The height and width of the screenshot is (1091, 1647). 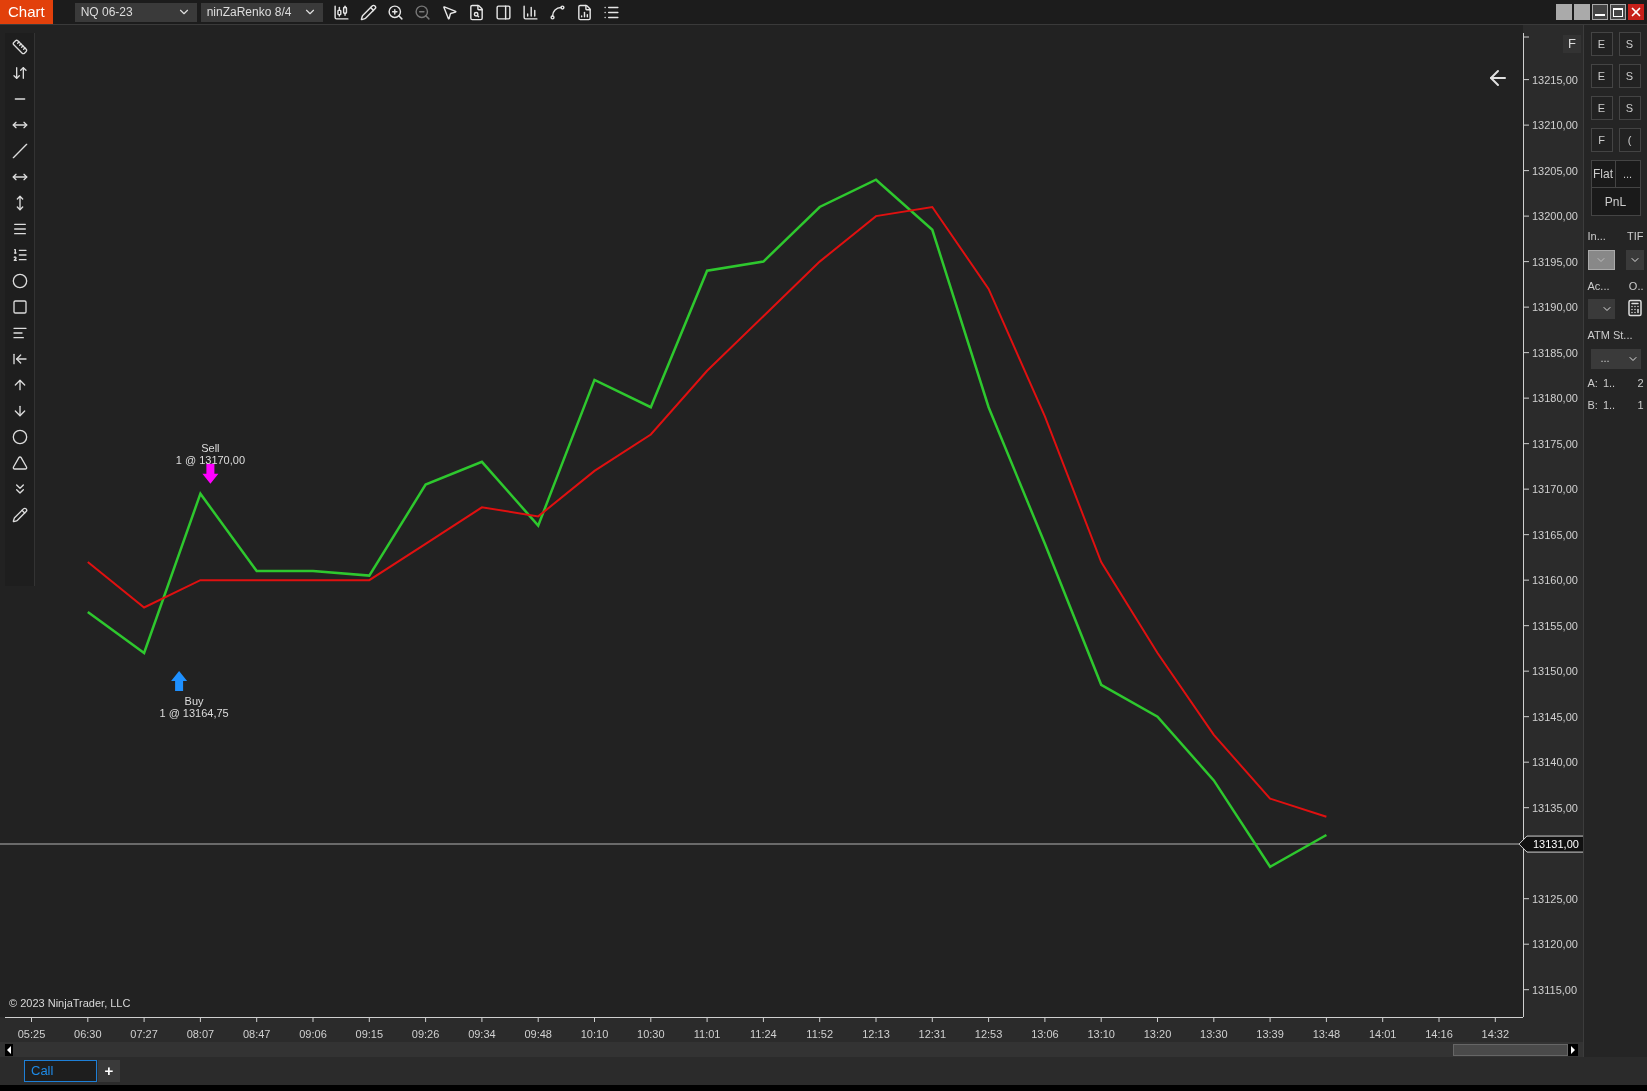 I want to click on time-label: 09:06, so click(x=313, y=1034).